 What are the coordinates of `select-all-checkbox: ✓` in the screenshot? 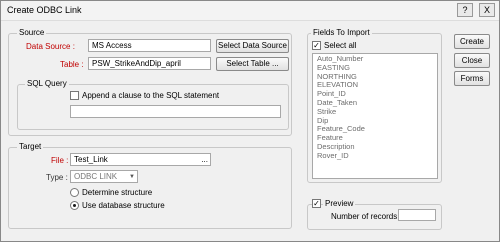 It's located at (316, 45).